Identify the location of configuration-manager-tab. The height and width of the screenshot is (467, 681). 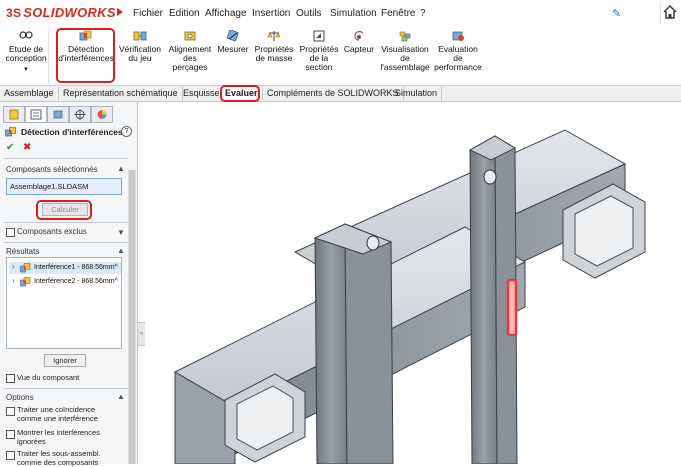
(58, 114).